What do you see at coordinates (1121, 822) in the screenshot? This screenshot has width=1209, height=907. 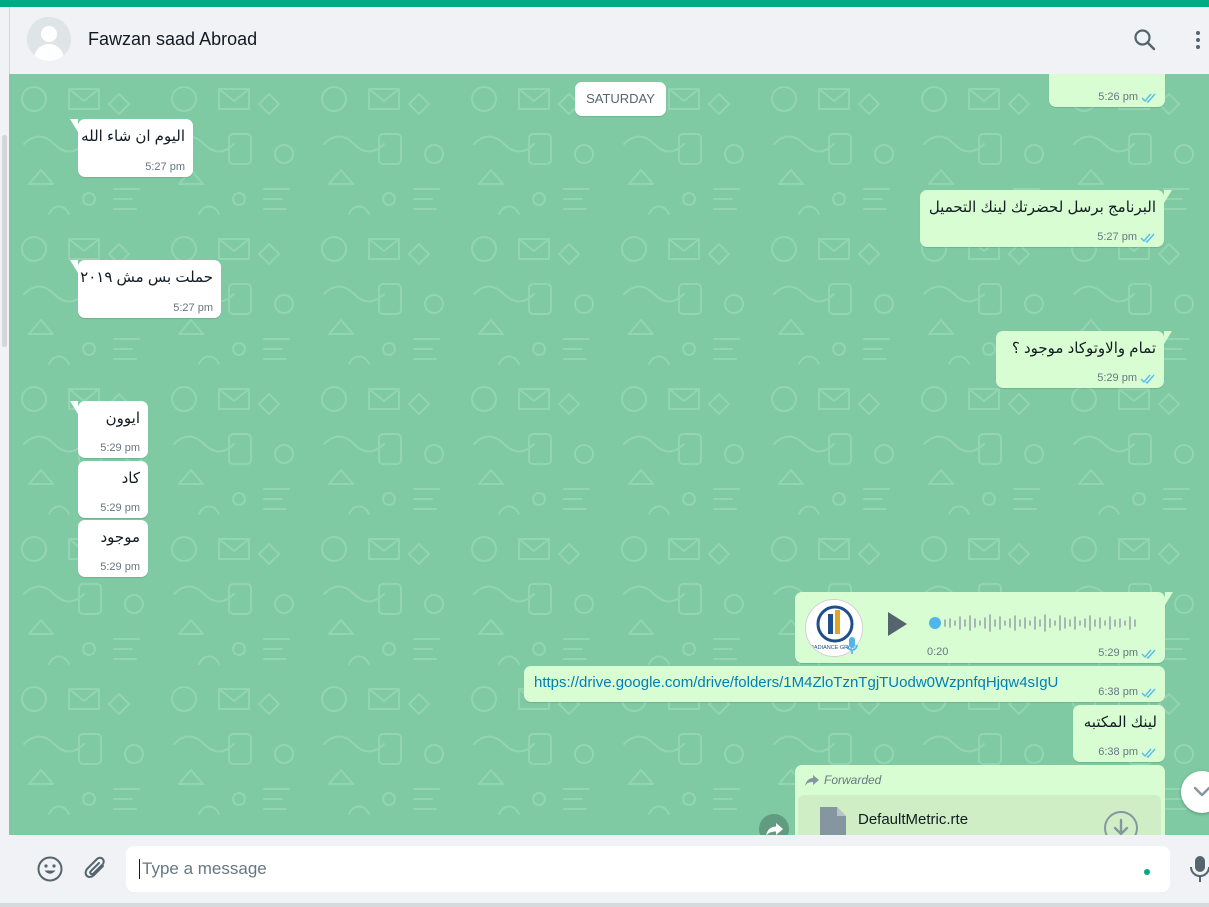 I see `download-icon` at bounding box center [1121, 822].